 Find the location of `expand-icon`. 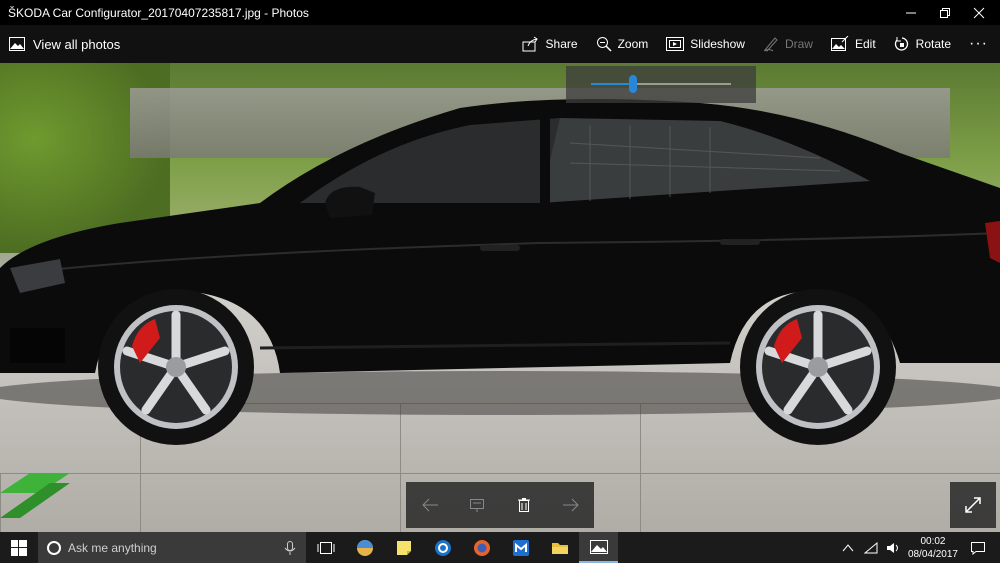

expand-icon is located at coordinates (973, 505).